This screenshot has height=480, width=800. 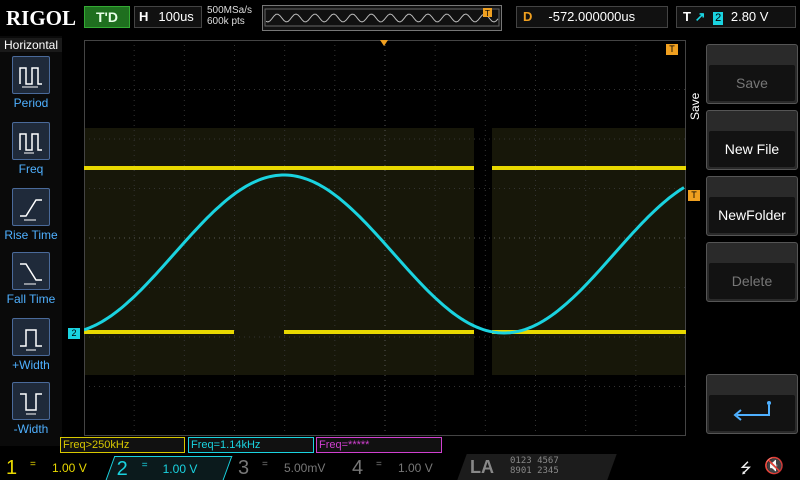 I want to click on measure-fall-time: Fall Time, so click(x=31, y=284).